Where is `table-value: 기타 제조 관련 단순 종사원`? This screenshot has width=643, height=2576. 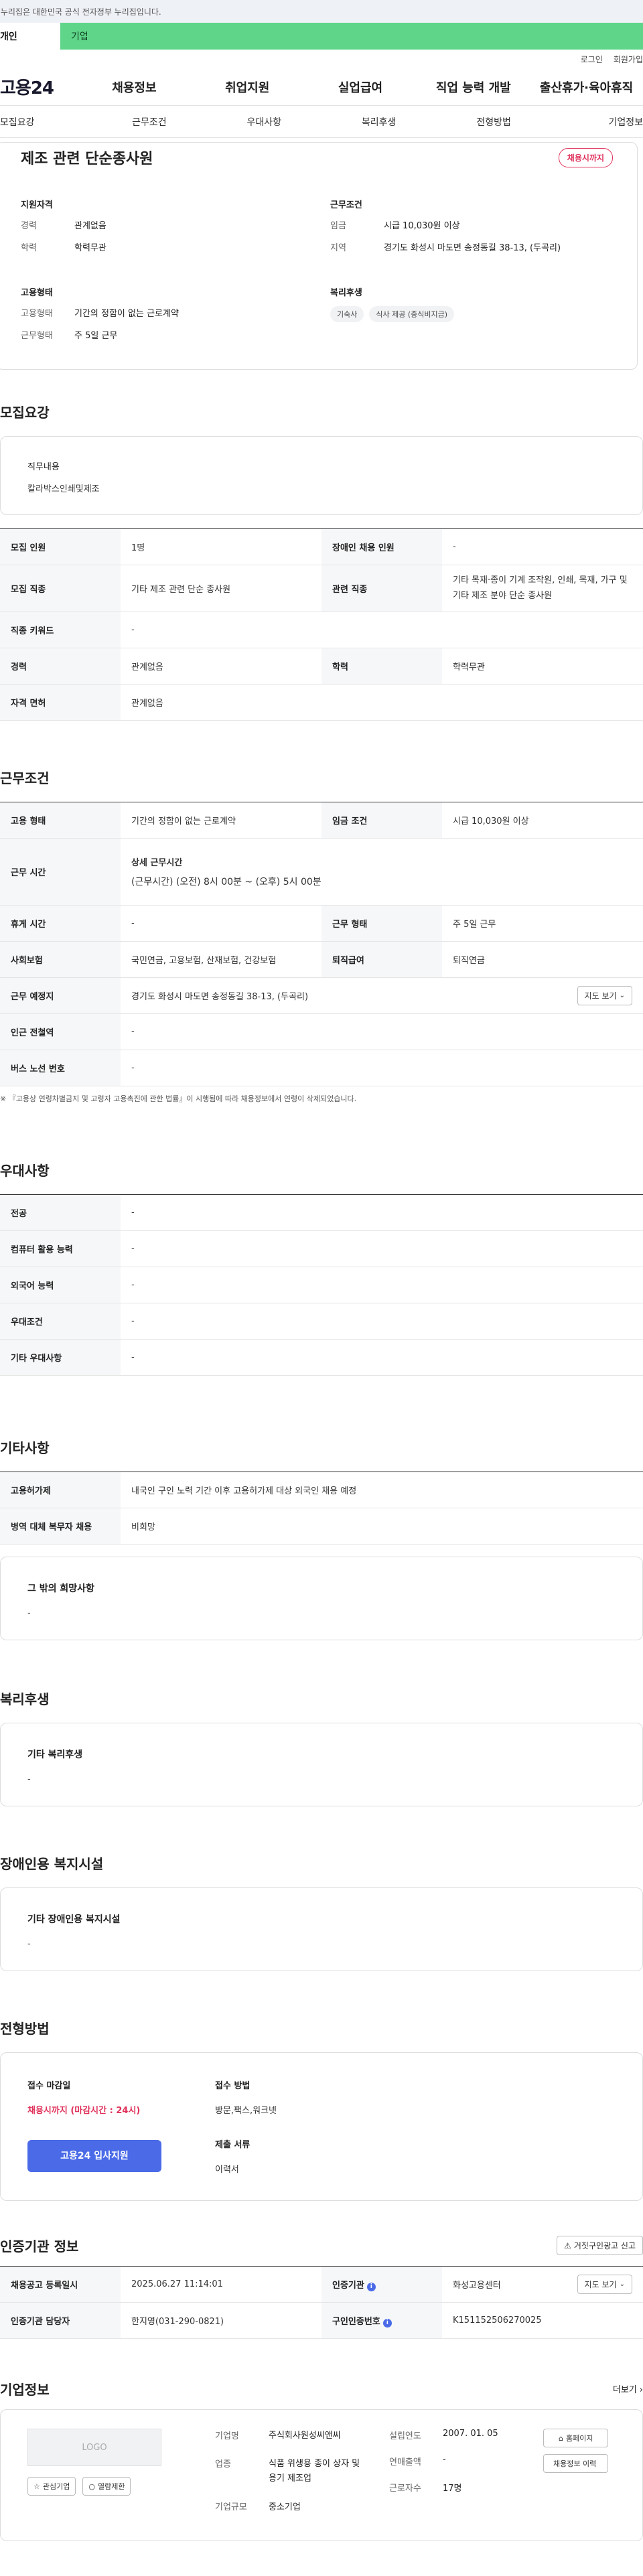
table-value: 기타 제조 관련 단순 종사원 is located at coordinates (222, 588).